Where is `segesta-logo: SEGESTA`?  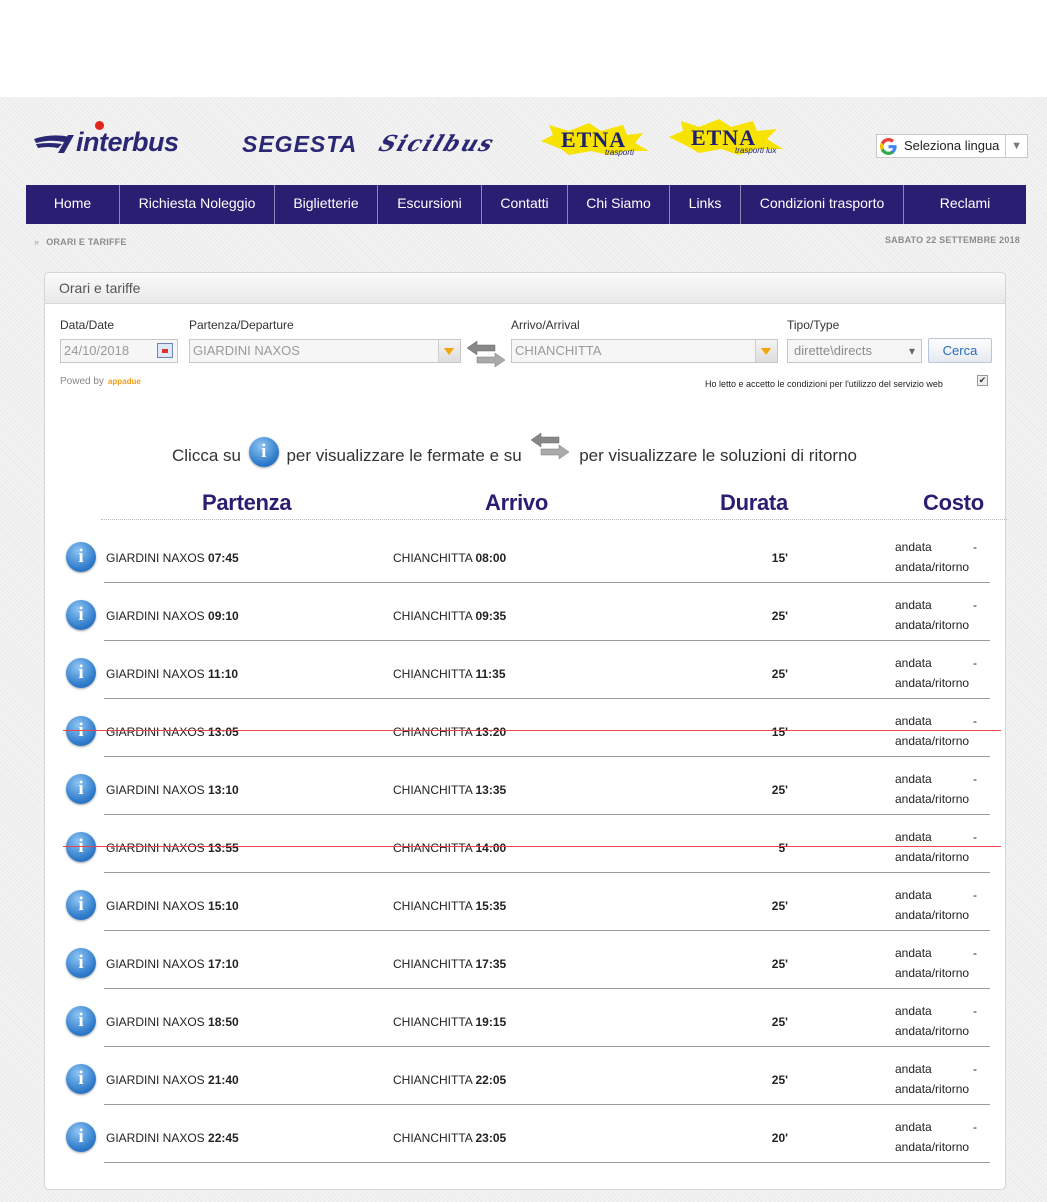 segesta-logo: SEGESTA is located at coordinates (299, 144).